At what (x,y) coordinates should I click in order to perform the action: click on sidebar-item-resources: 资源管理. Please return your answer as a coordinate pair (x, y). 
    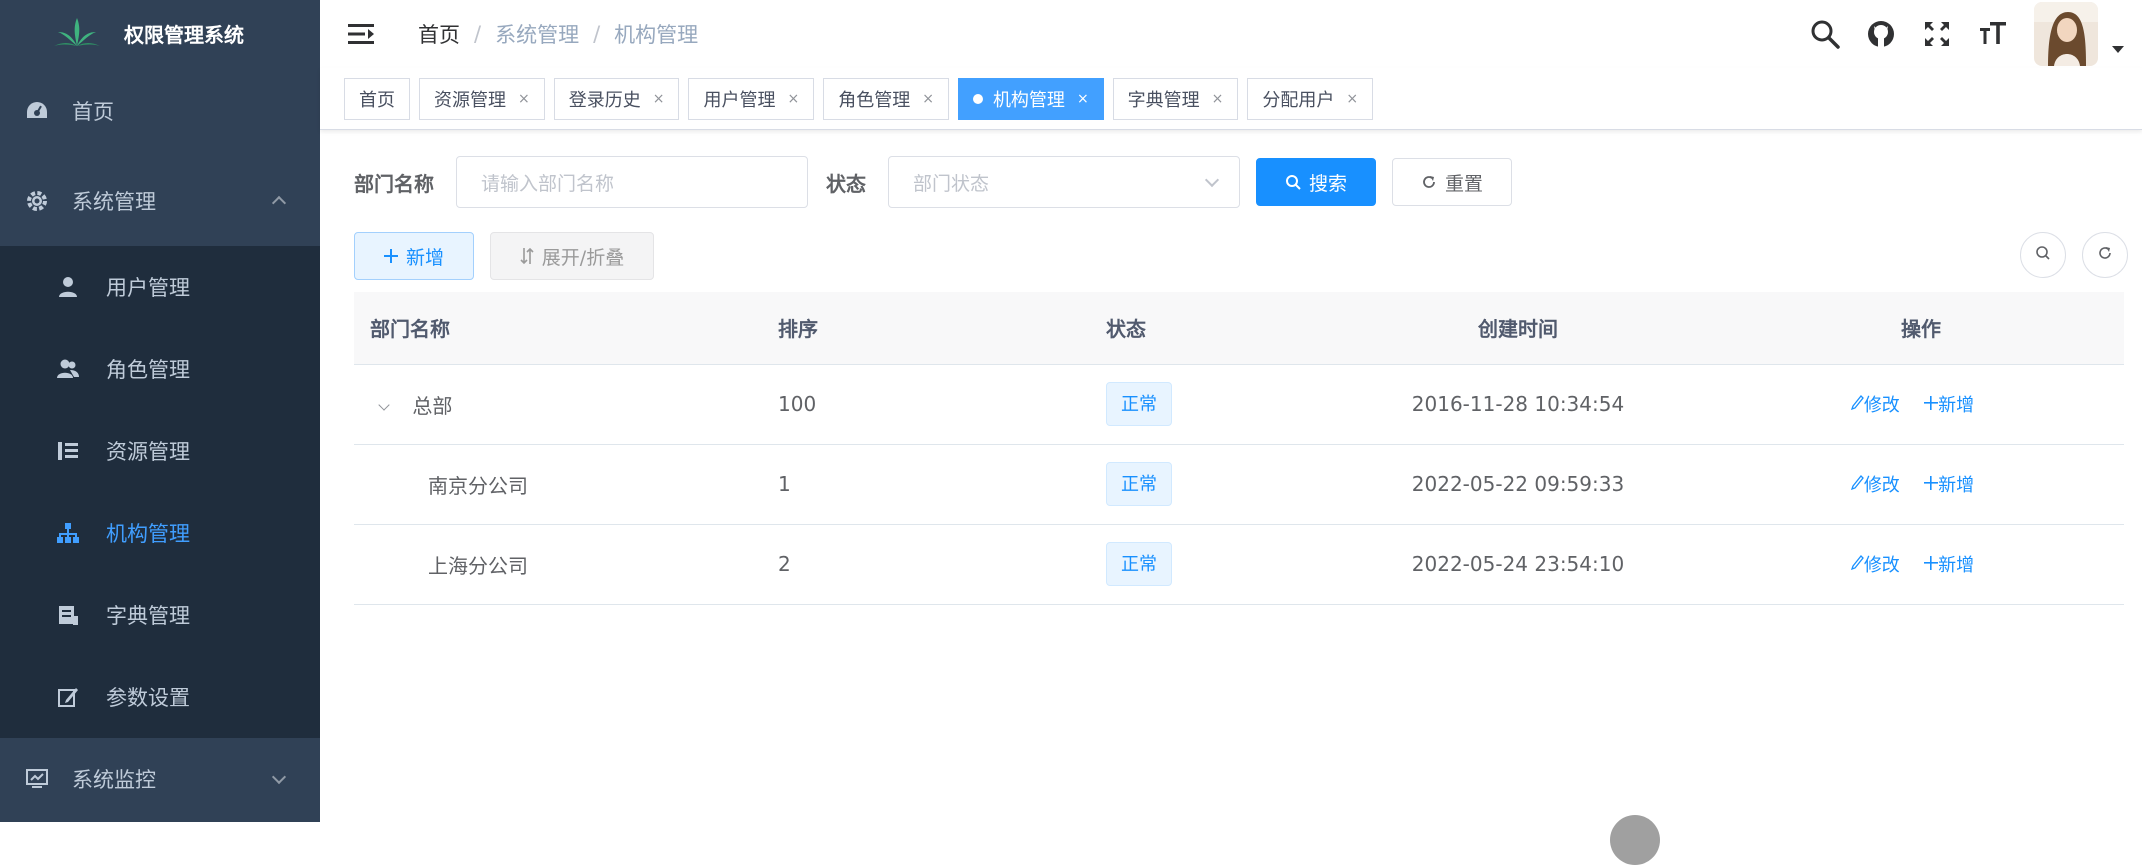
    Looking at the image, I should click on (160, 451).